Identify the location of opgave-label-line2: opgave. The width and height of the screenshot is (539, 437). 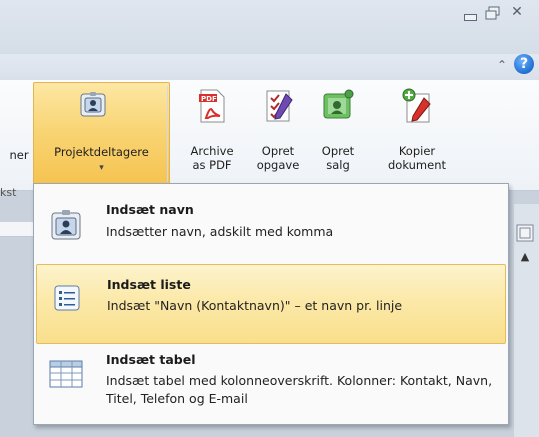
(278, 165).